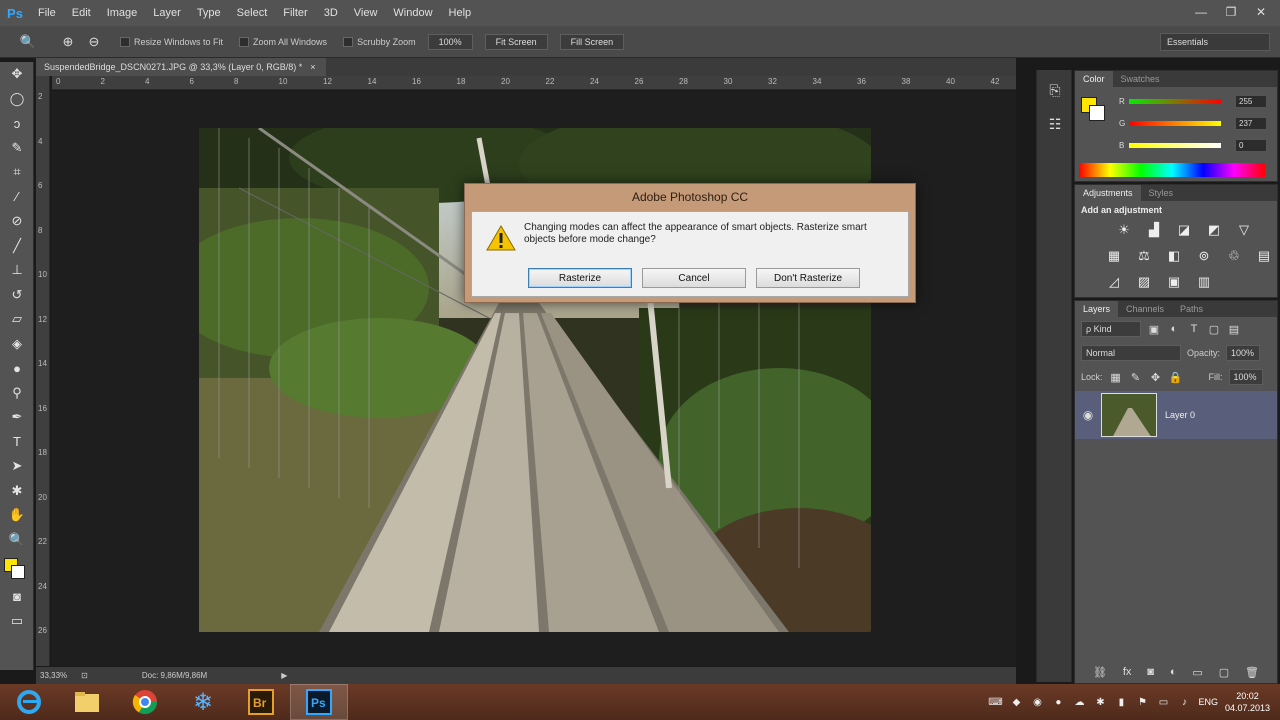  What do you see at coordinates (1247, 702) in the screenshot?
I see `clock: 20:02 04.07.2013` at bounding box center [1247, 702].